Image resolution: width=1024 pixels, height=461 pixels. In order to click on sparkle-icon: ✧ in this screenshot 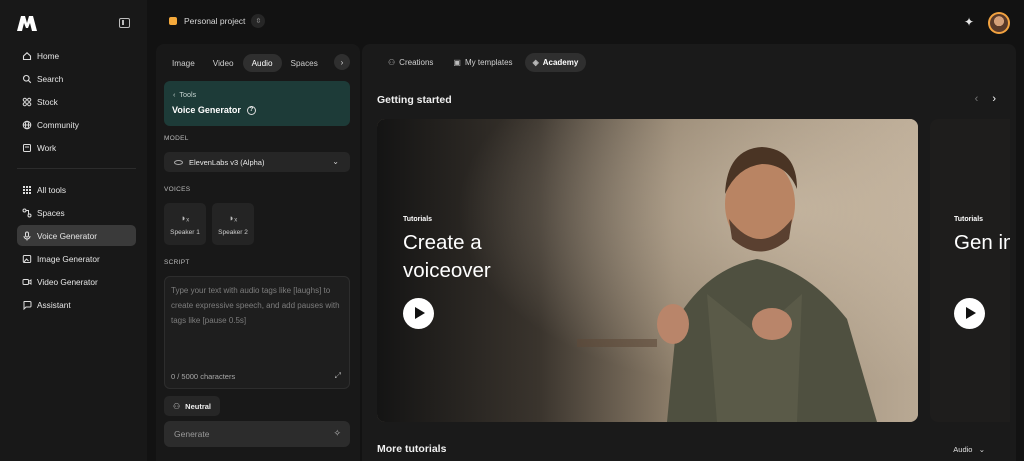, I will do `click(337, 433)`.